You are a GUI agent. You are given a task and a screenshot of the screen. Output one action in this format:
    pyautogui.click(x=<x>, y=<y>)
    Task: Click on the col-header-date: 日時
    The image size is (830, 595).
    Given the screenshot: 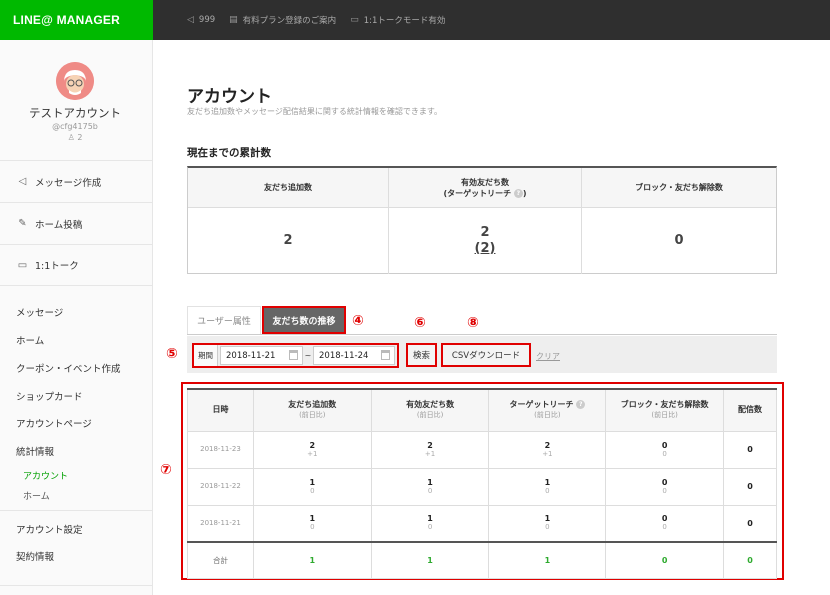 What is the action you would take?
    pyautogui.click(x=220, y=410)
    